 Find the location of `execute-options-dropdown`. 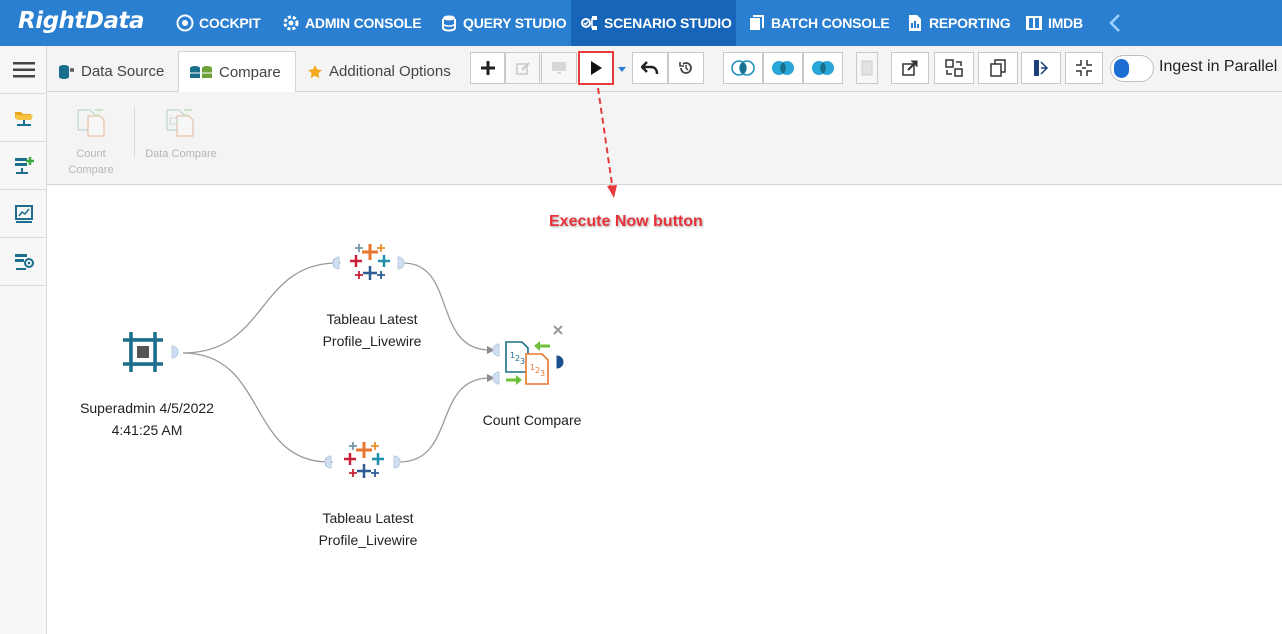

execute-options-dropdown is located at coordinates (622, 68).